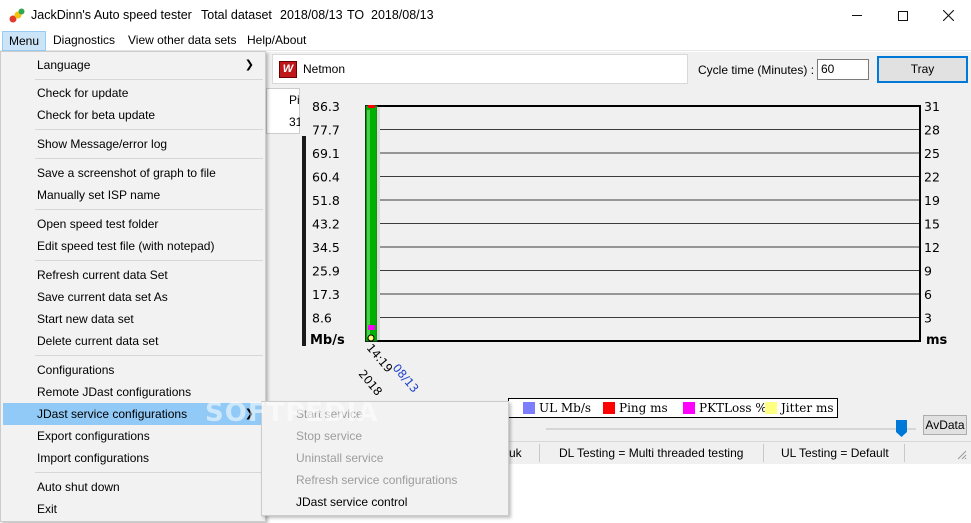  Describe the element at coordinates (326, 106) in the screenshot. I see `y-tick-label: 86.3` at that location.